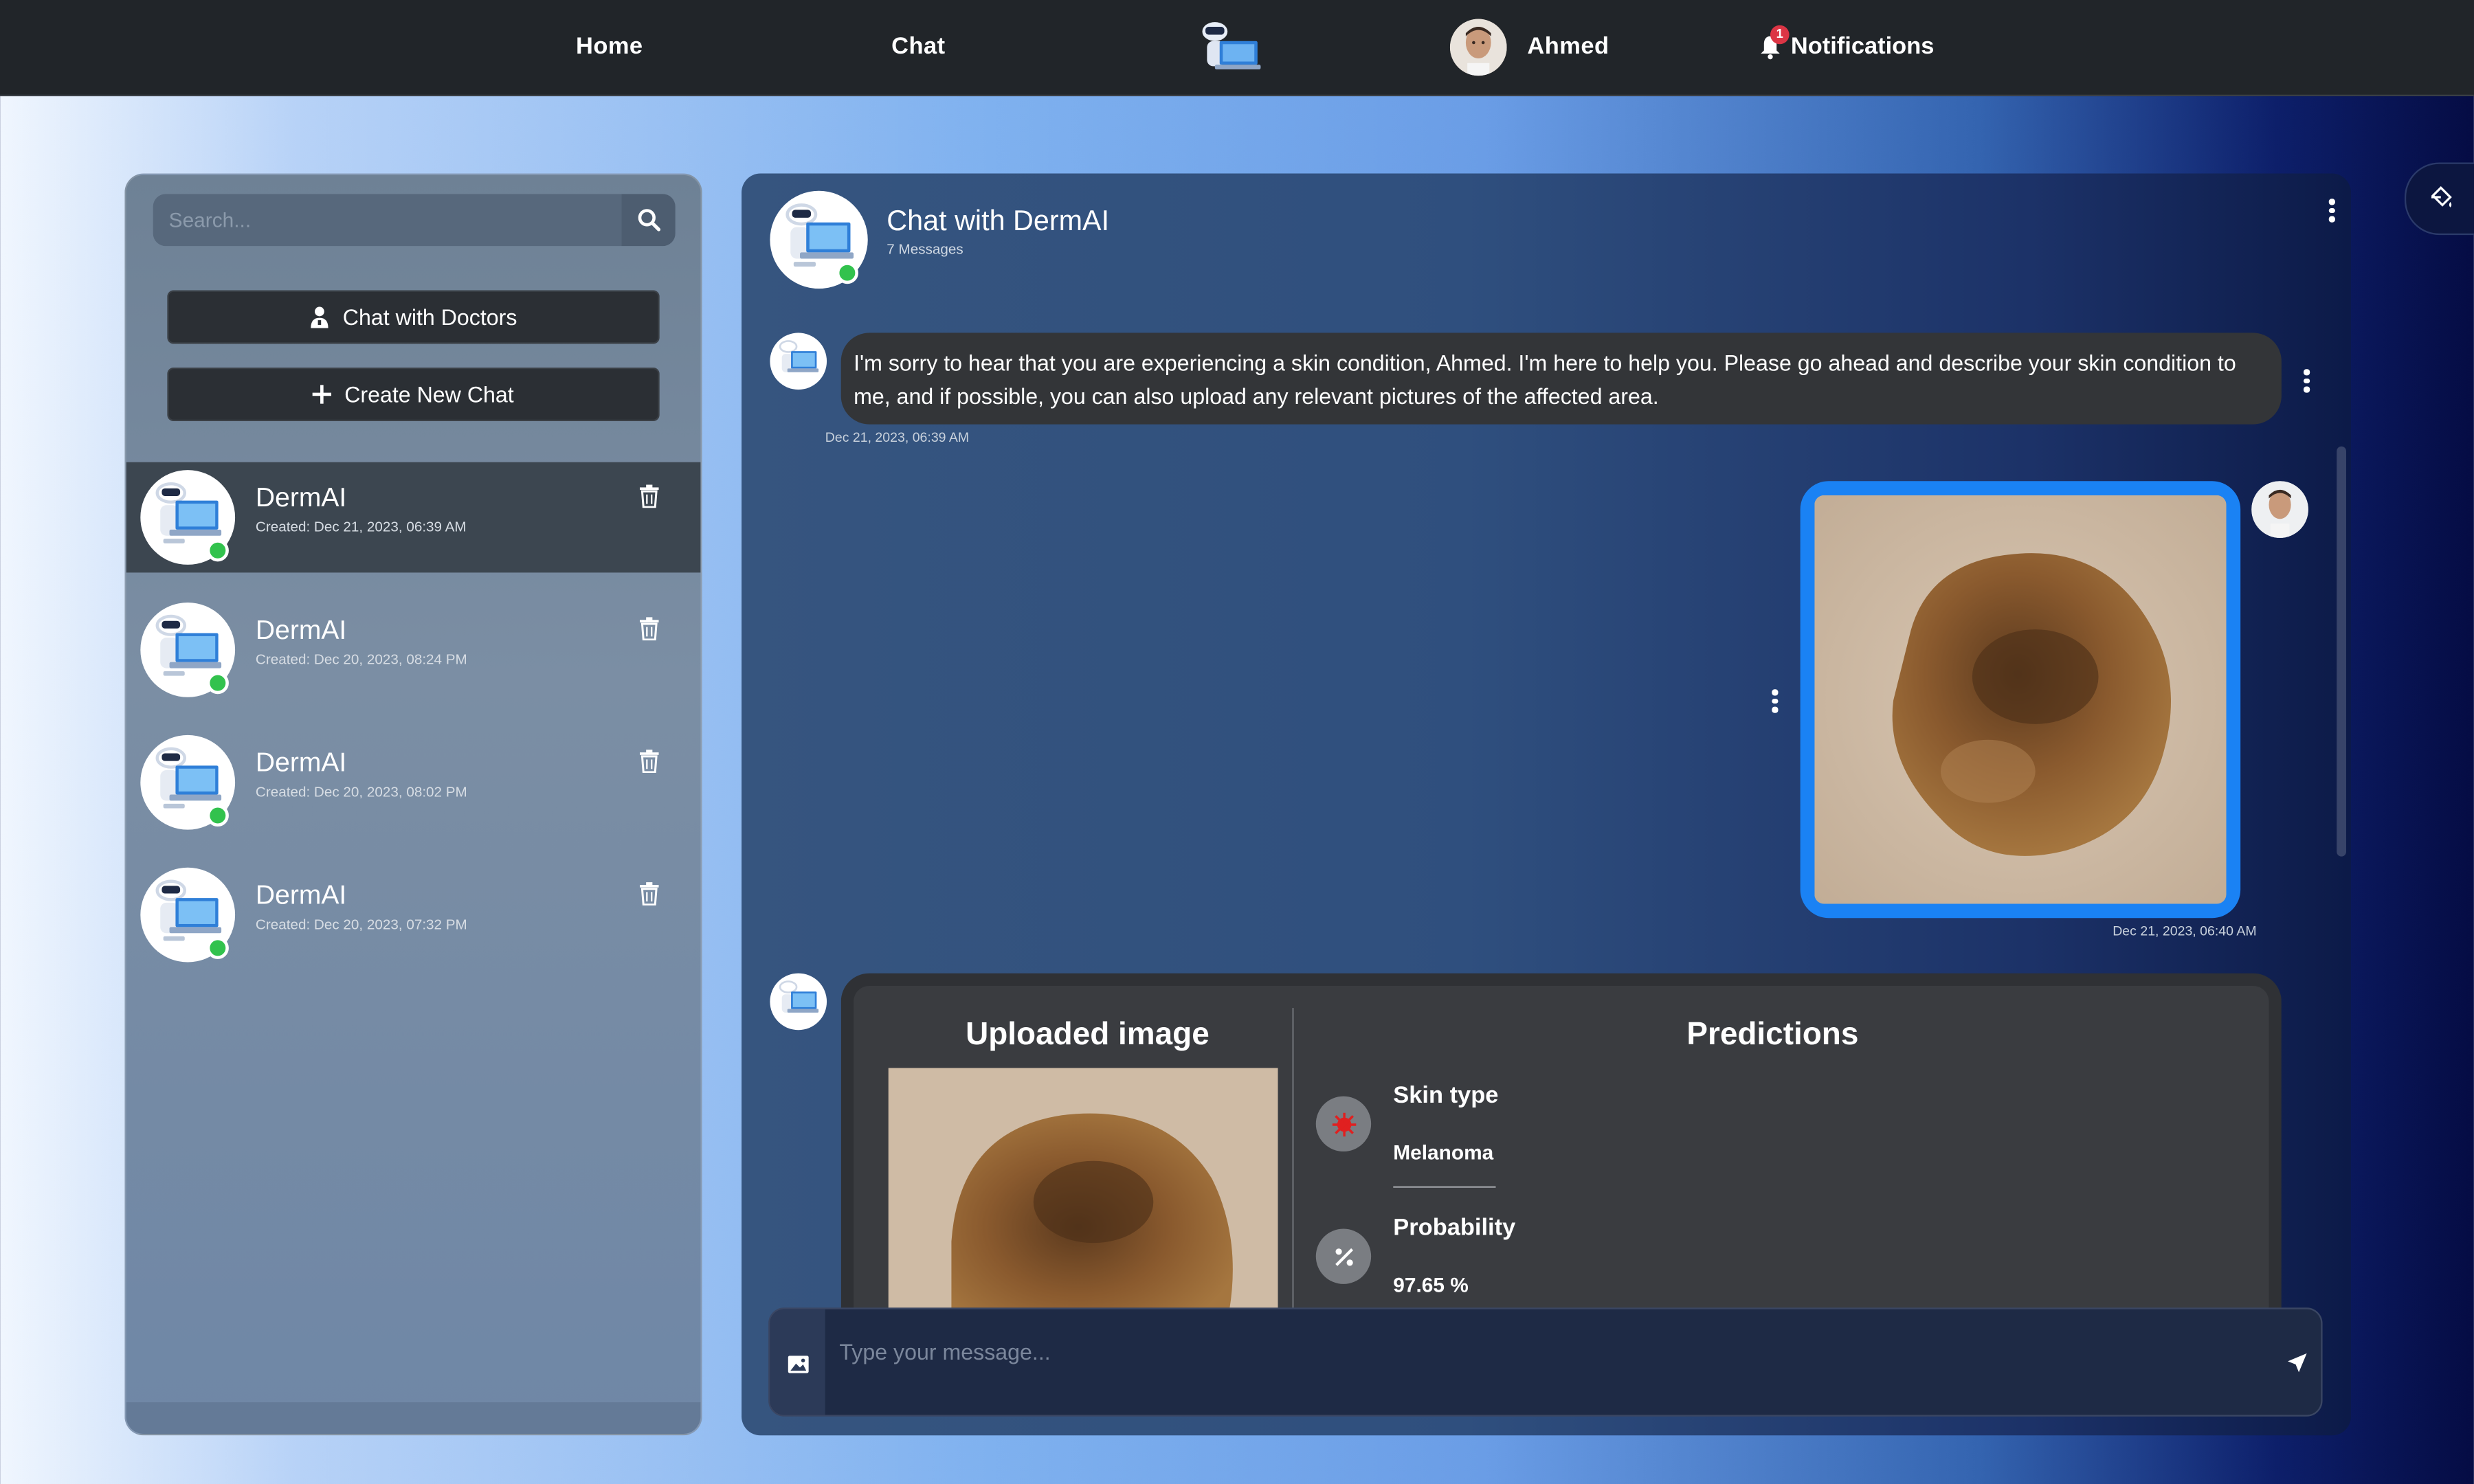  Describe the element at coordinates (897, 437) in the screenshot. I see `message-timestamp: Dec 21, 2023, 06:39 AM` at that location.